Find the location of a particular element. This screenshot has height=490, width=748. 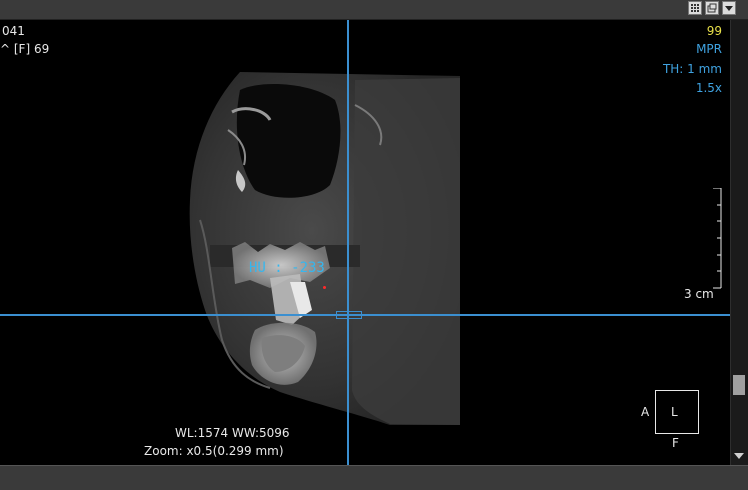

crosshair-center-handle is located at coordinates (349, 315).